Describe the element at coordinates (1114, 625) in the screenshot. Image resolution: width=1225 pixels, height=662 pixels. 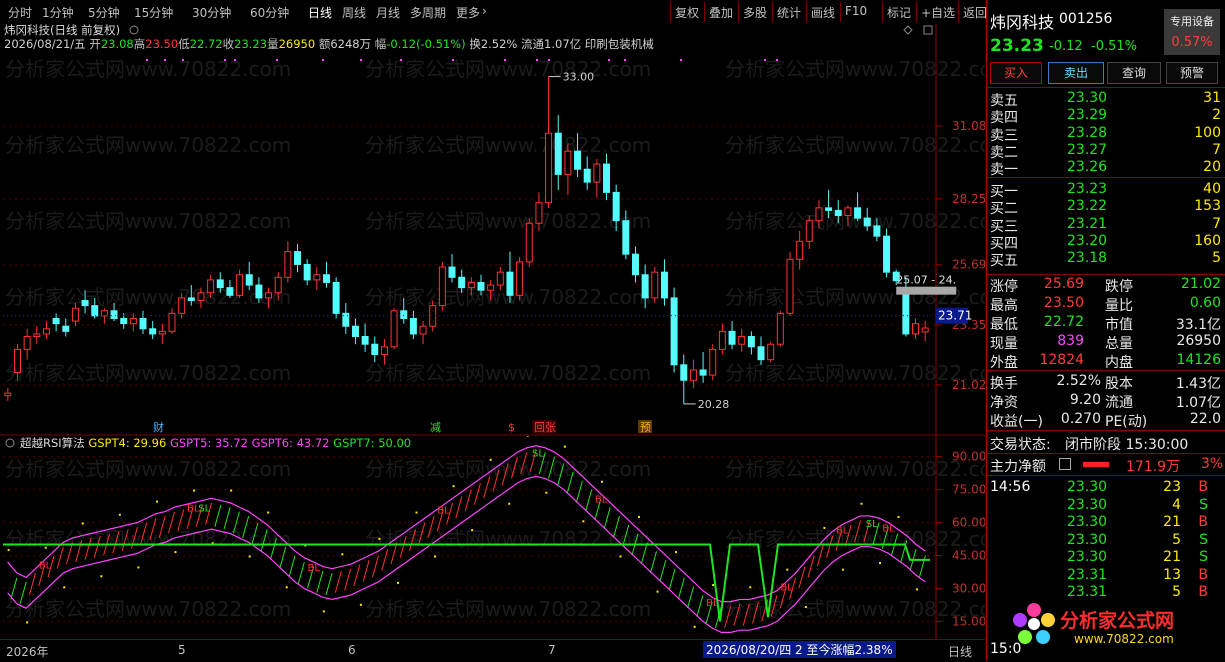
I see `site-logo: 分析家公式网 www.70822.com` at that location.